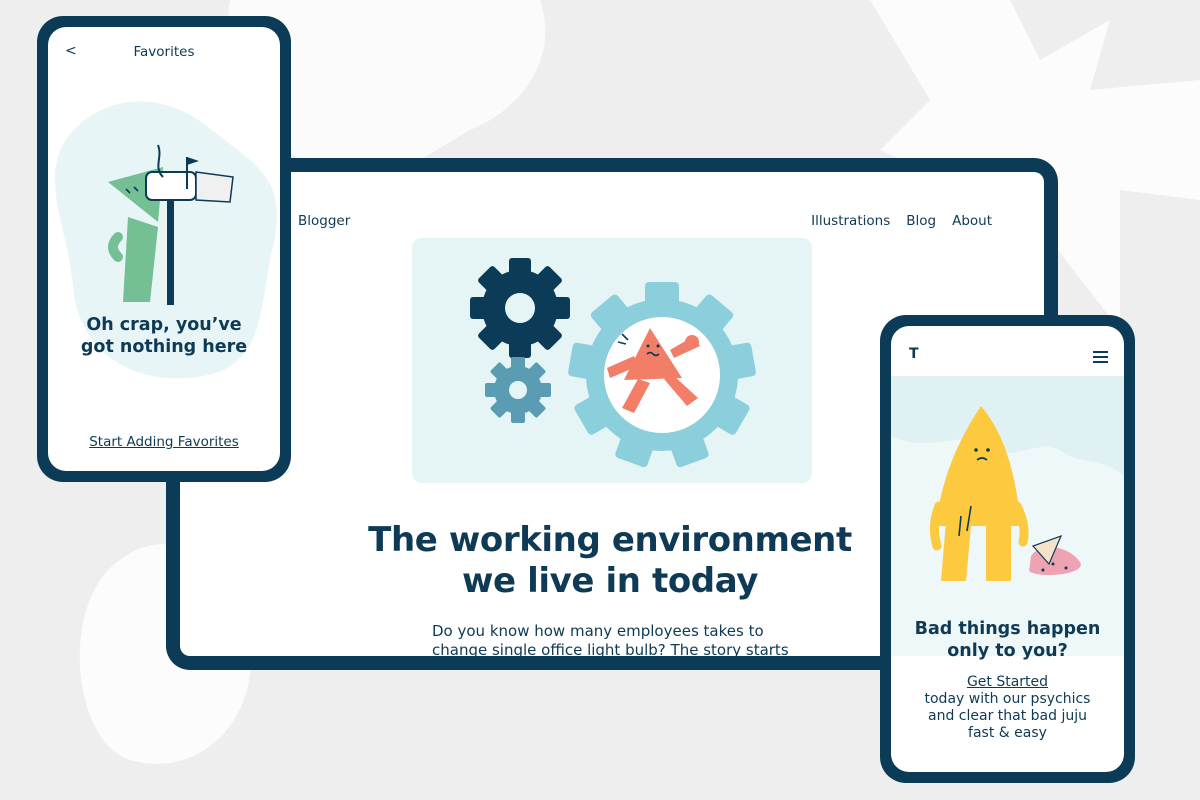 The height and width of the screenshot is (800, 1200). Describe the element at coordinates (1007, 682) in the screenshot. I see `get-started-link: Get Started` at that location.